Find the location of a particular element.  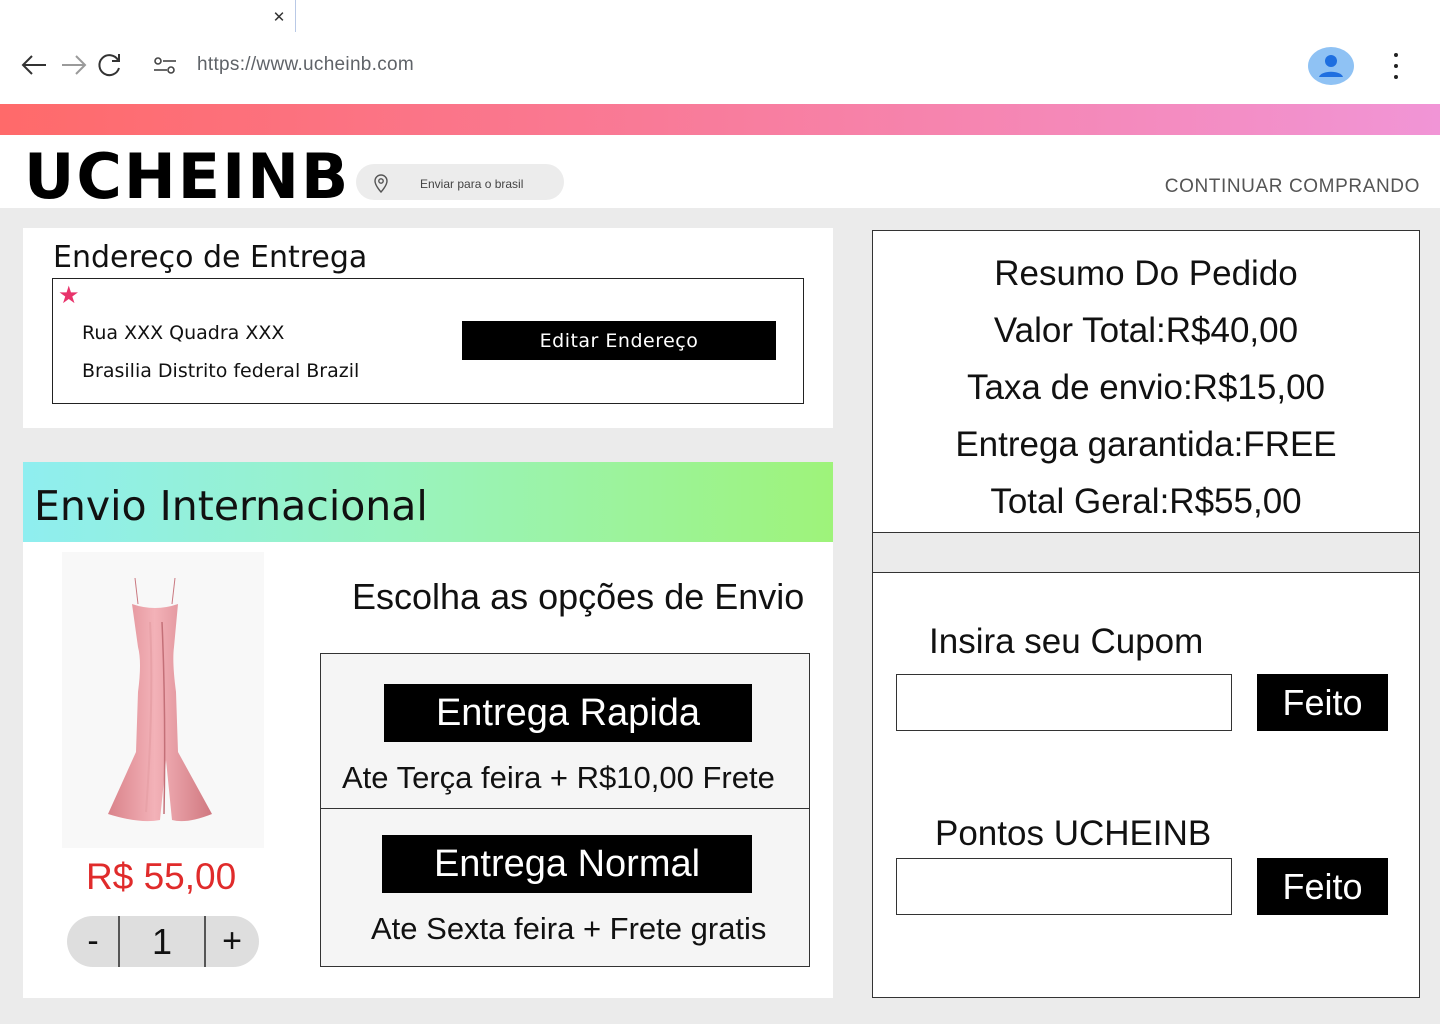

ship-to-selector: Enviar para o brasil is located at coordinates (460, 182).